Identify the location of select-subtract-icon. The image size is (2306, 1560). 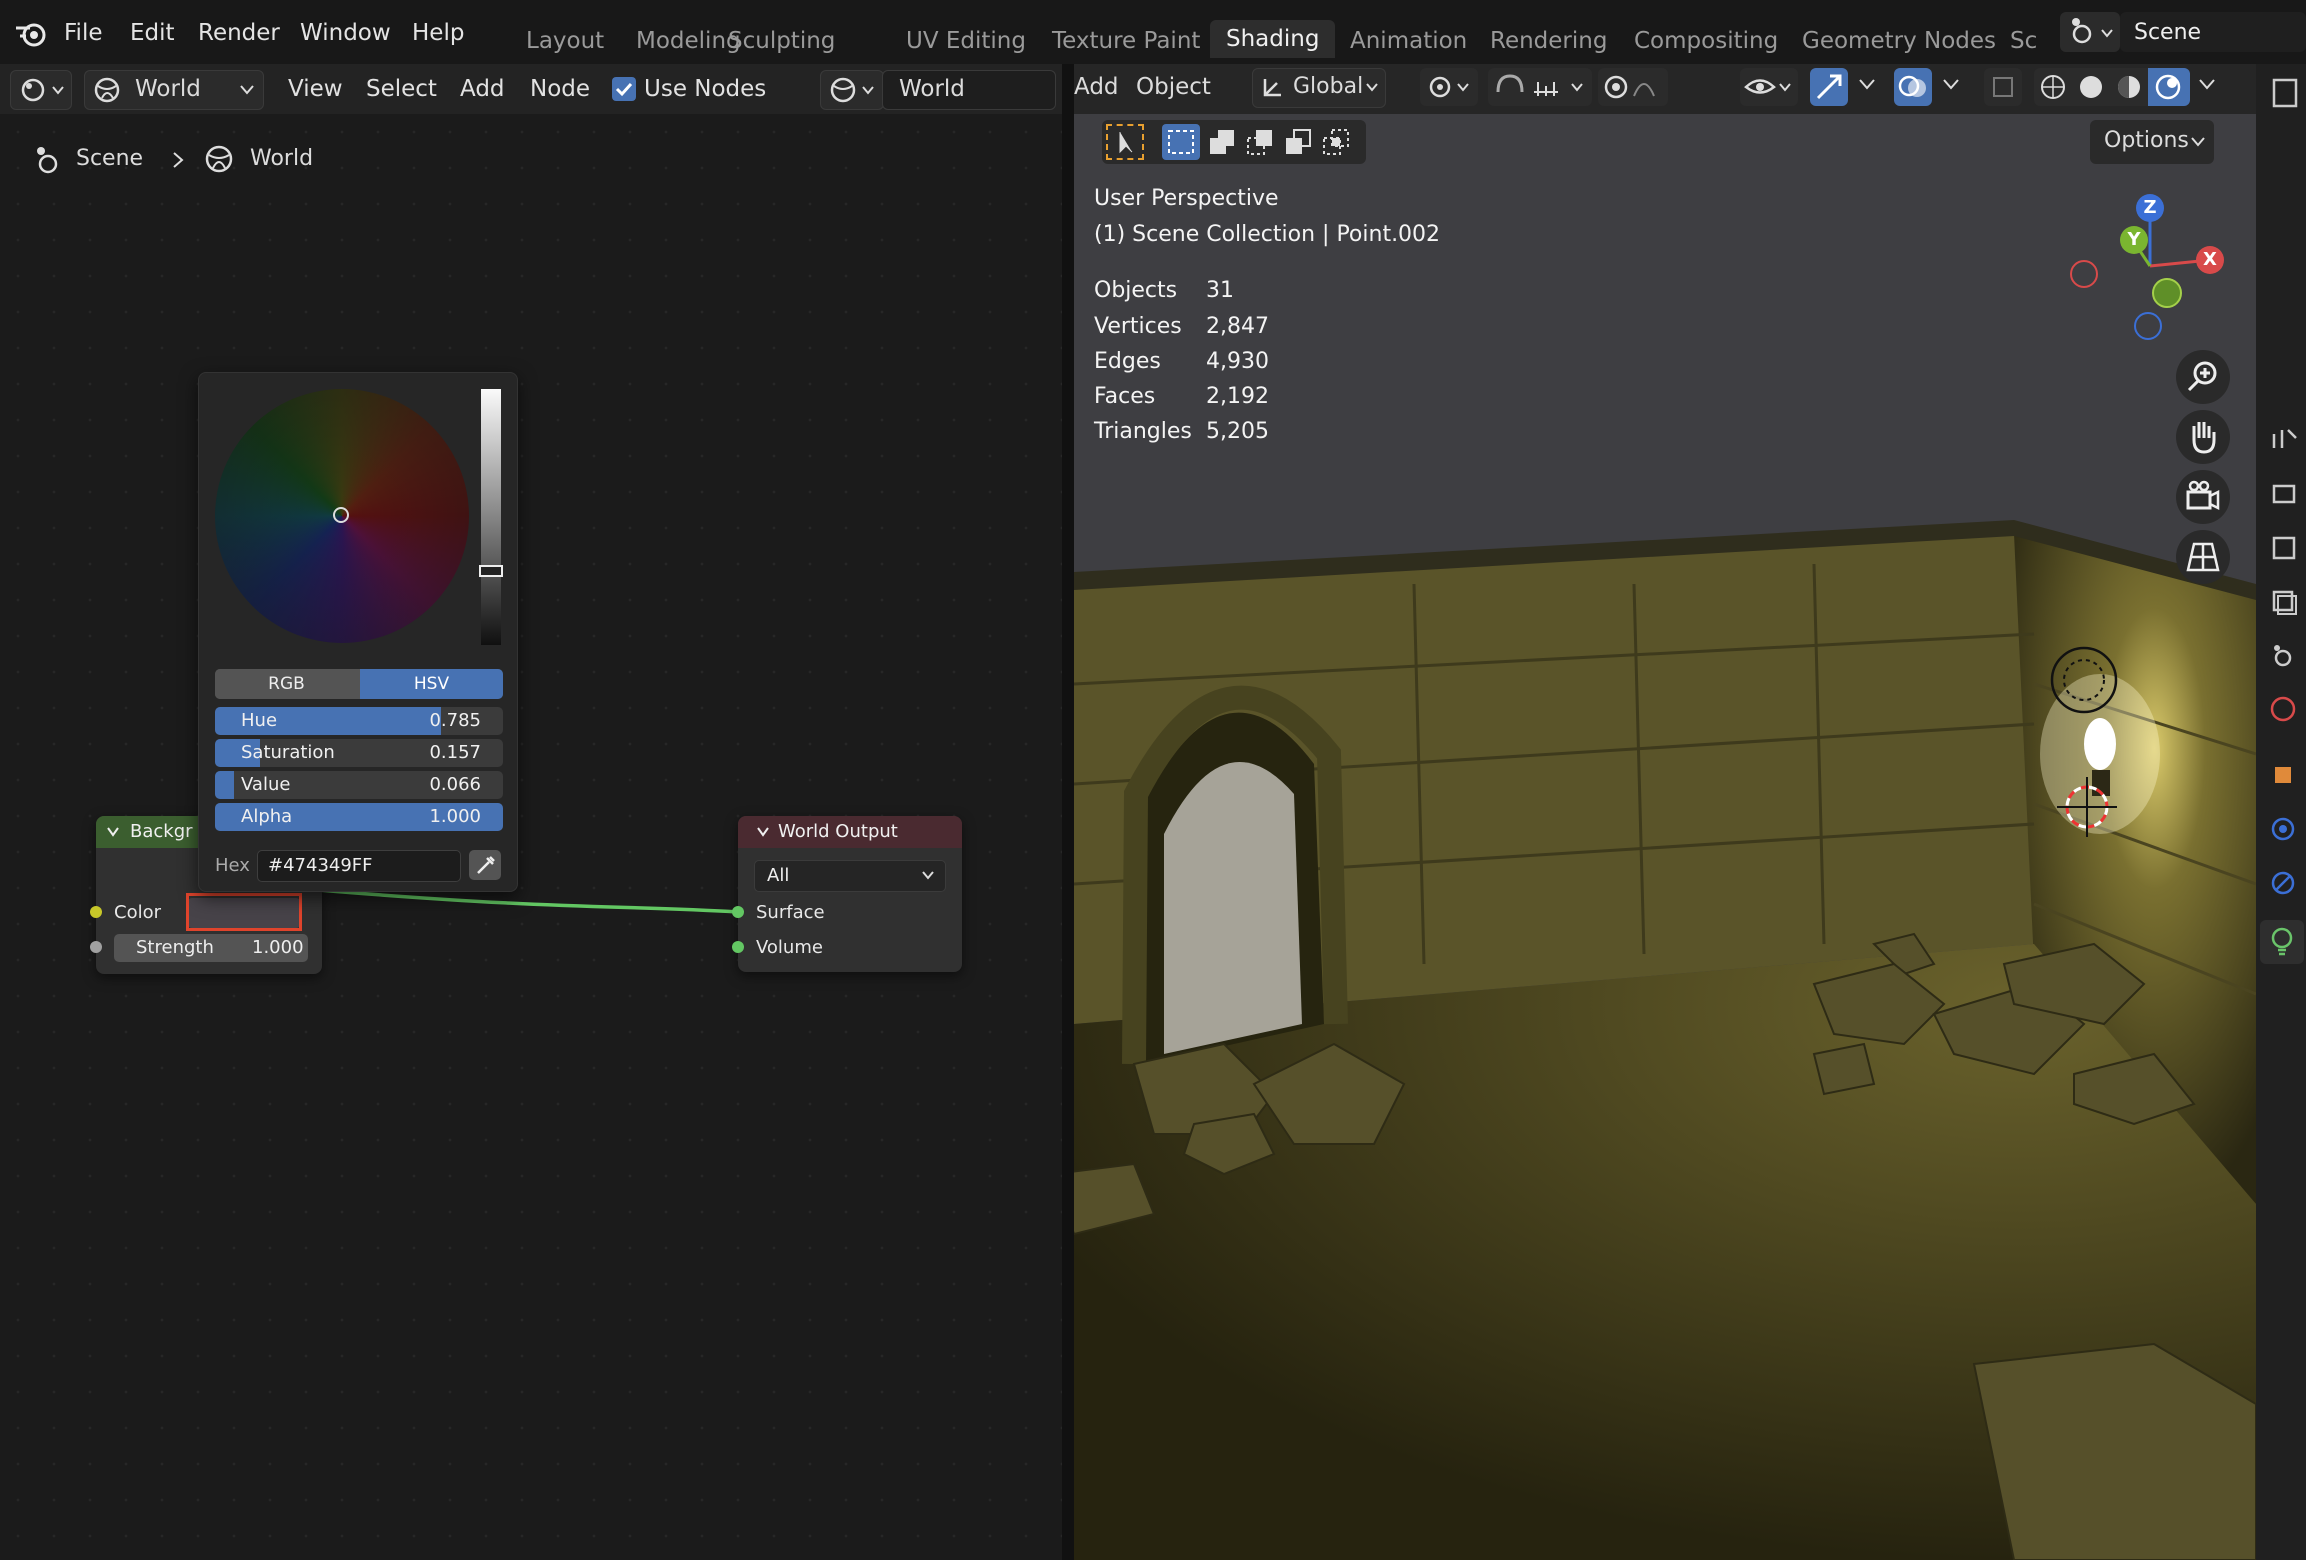
(1260, 142).